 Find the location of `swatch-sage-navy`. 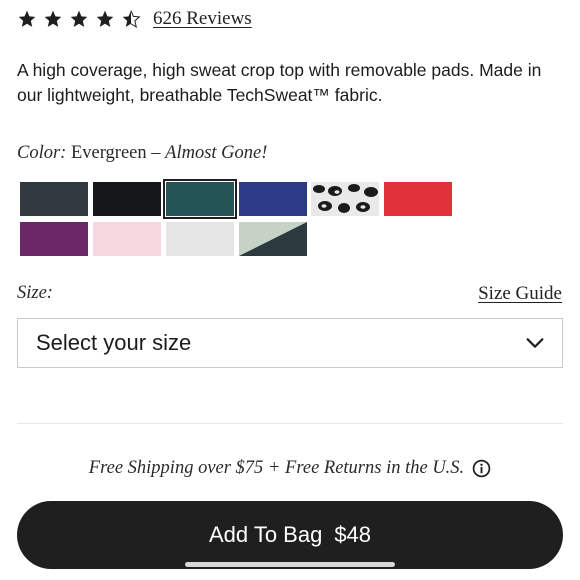

swatch-sage-navy is located at coordinates (273, 239).